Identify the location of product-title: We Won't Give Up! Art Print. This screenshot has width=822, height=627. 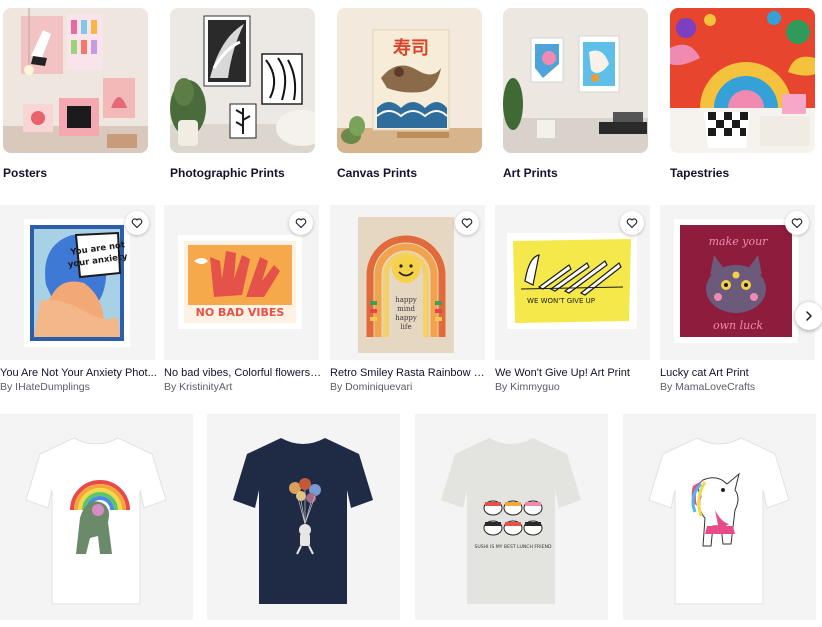
(574, 373).